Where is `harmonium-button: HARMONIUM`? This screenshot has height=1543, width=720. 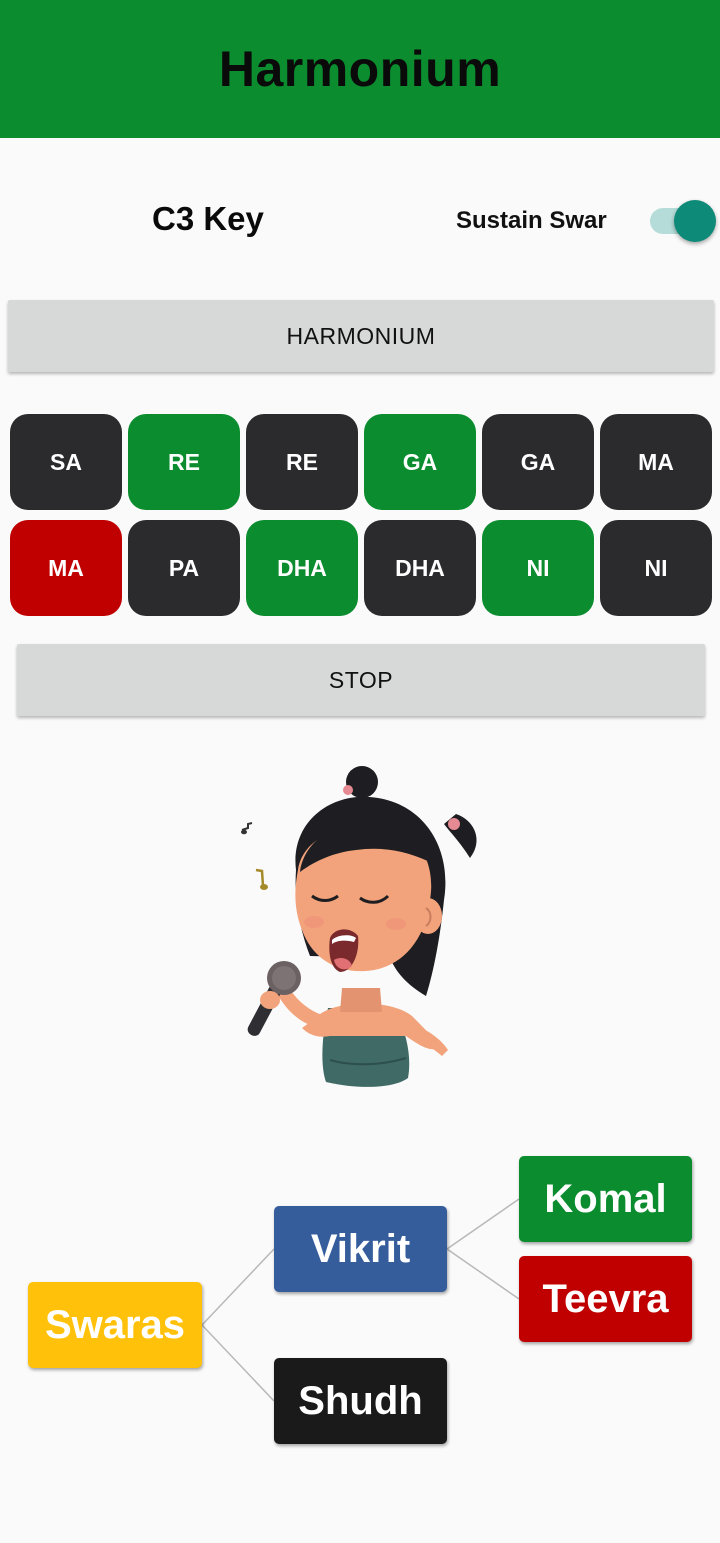
harmonium-button: HARMONIUM is located at coordinates (361, 336).